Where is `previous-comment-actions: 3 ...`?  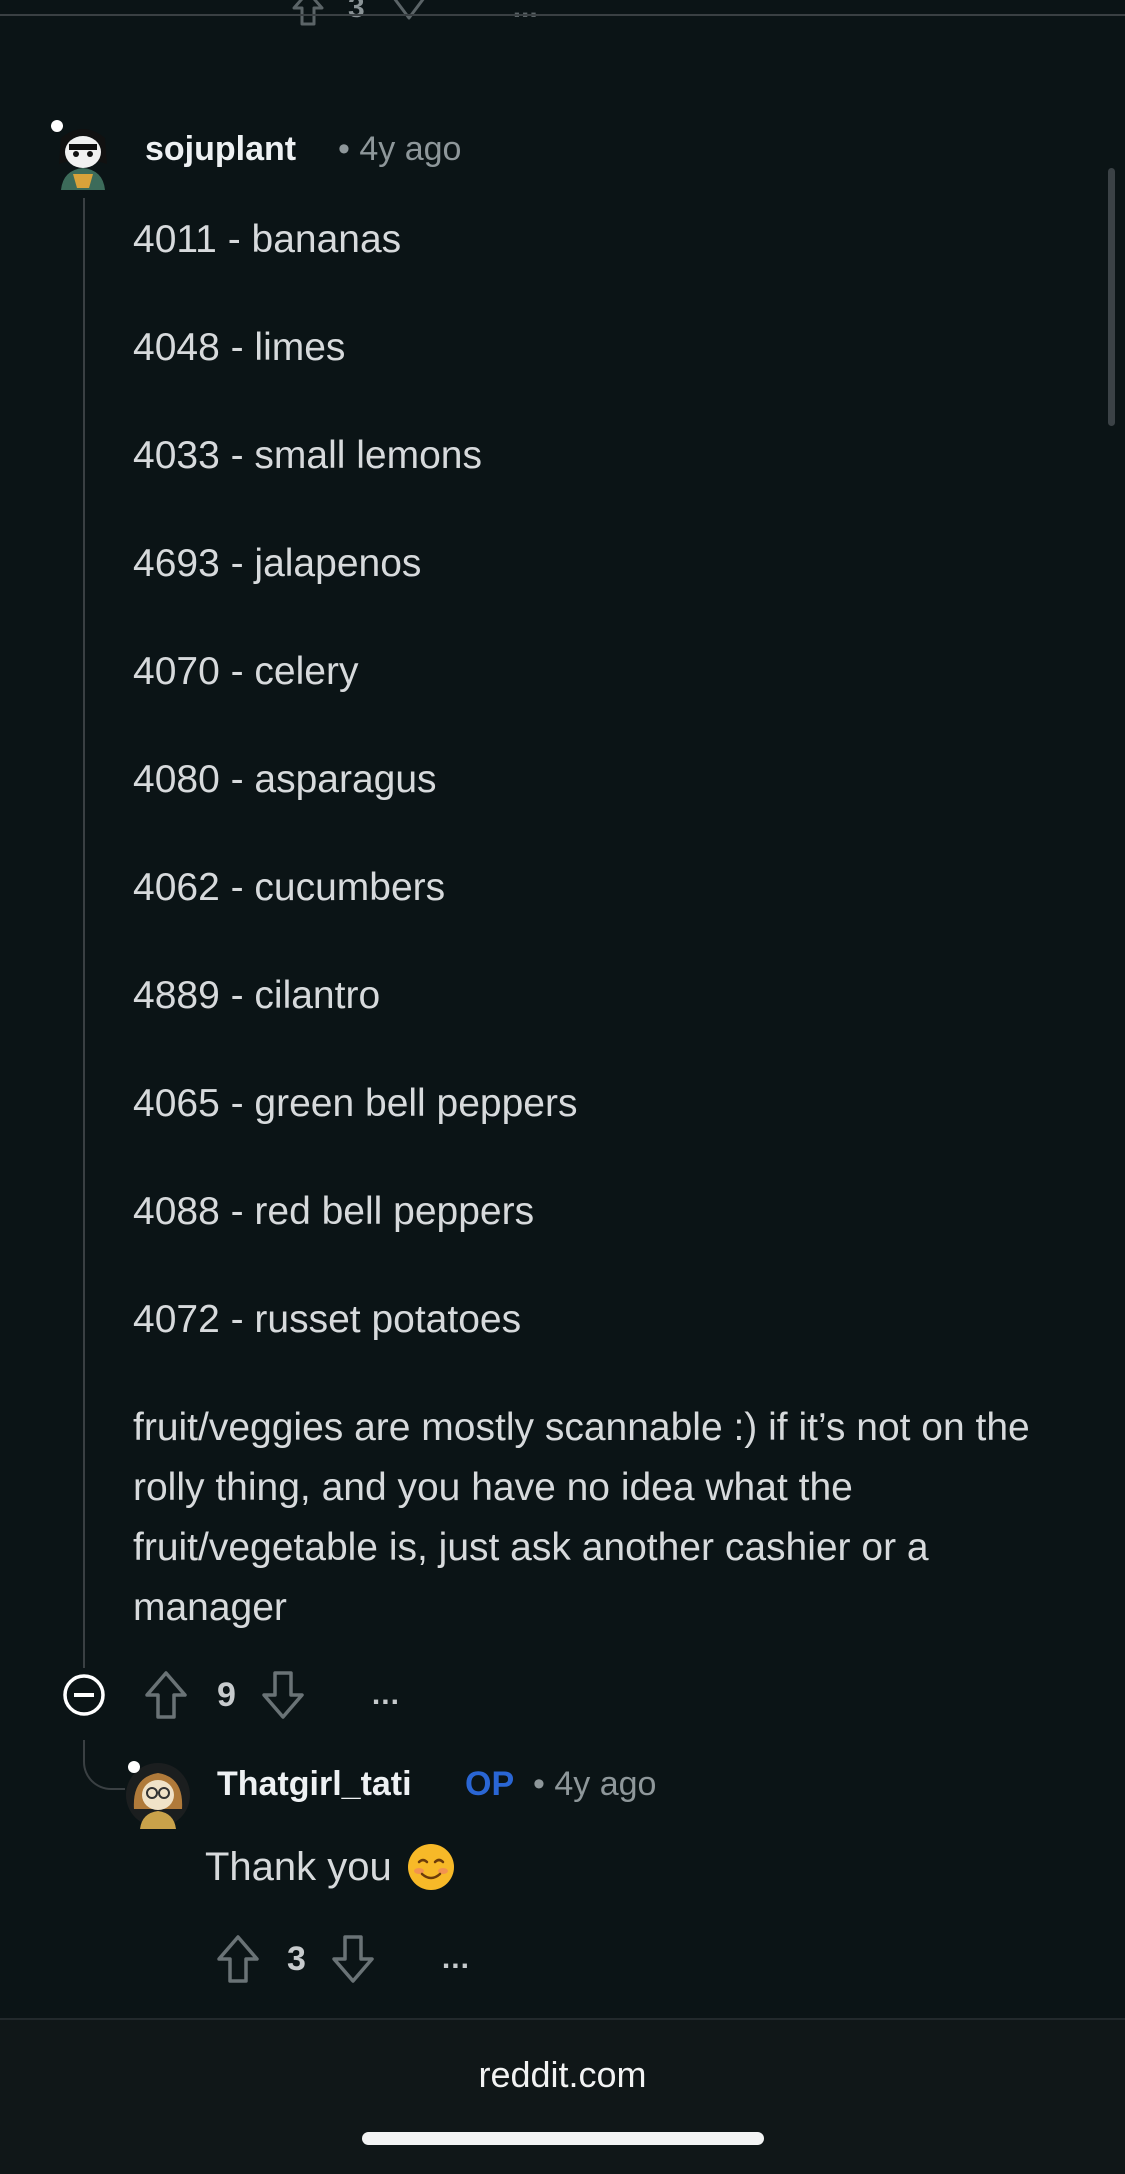
previous-comment-actions: 3 ... is located at coordinates (414, 19).